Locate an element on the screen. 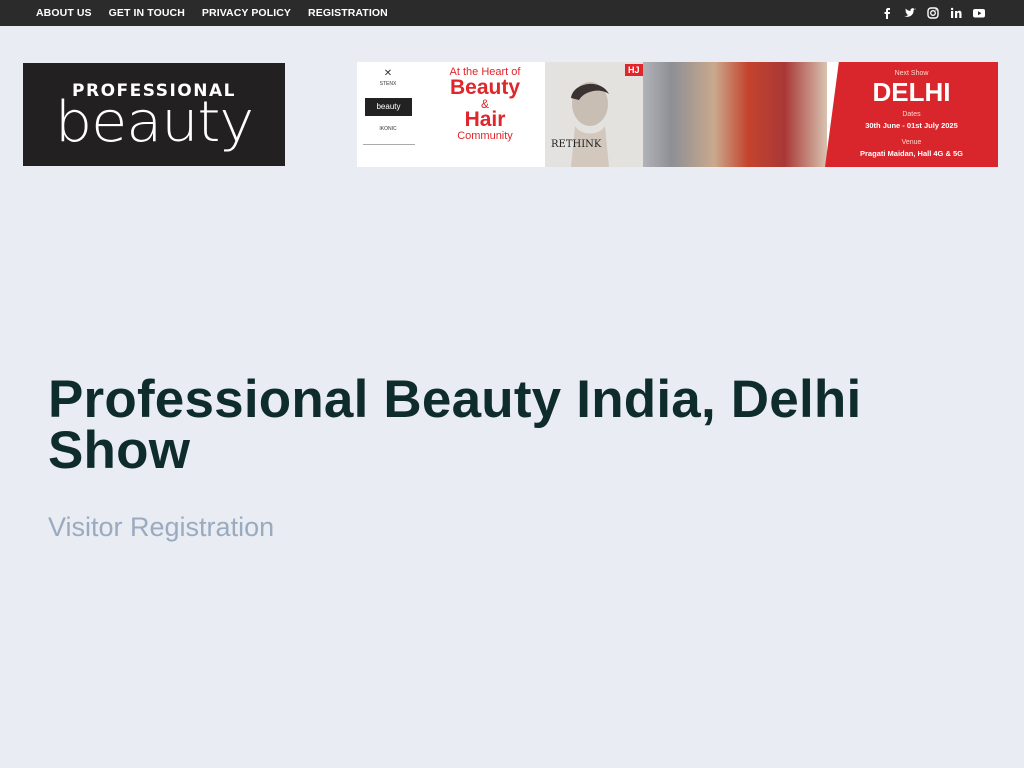  instagram-icon is located at coordinates (933, 13).